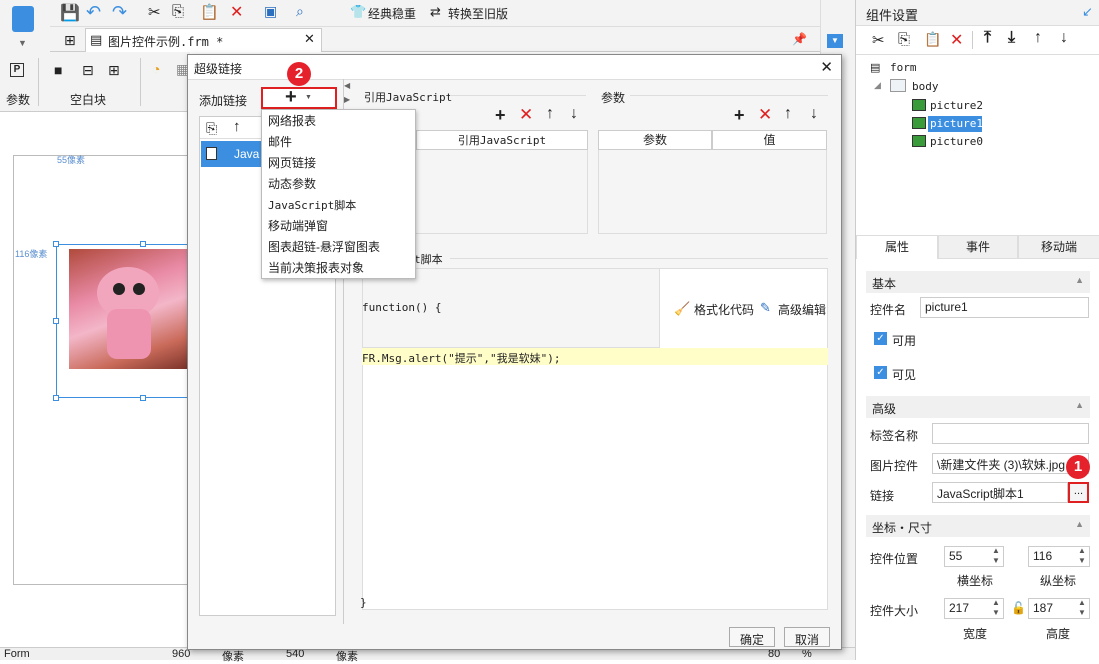  I want to click on add-ref-icon: +, so click(500, 115).